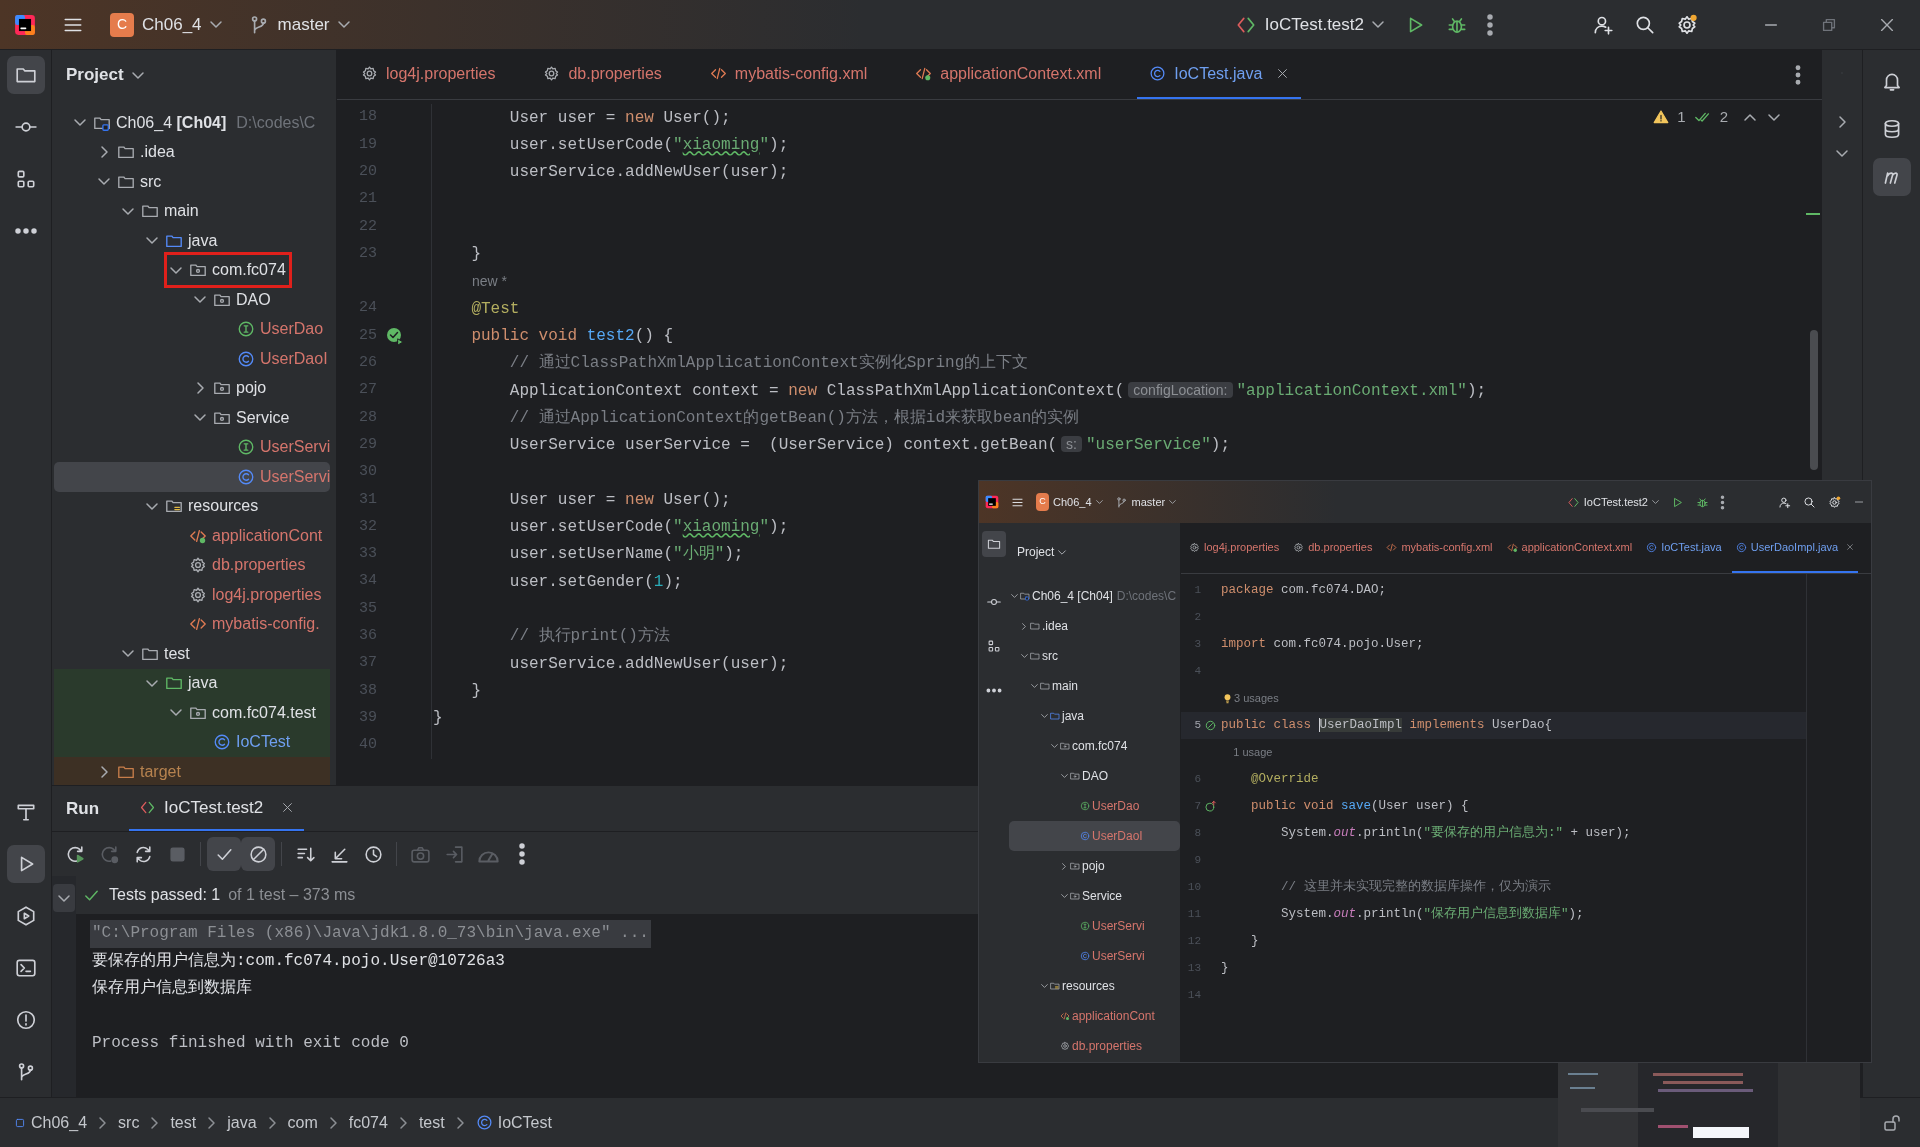  I want to click on run-tab: IoCTest.test2, so click(217, 808).